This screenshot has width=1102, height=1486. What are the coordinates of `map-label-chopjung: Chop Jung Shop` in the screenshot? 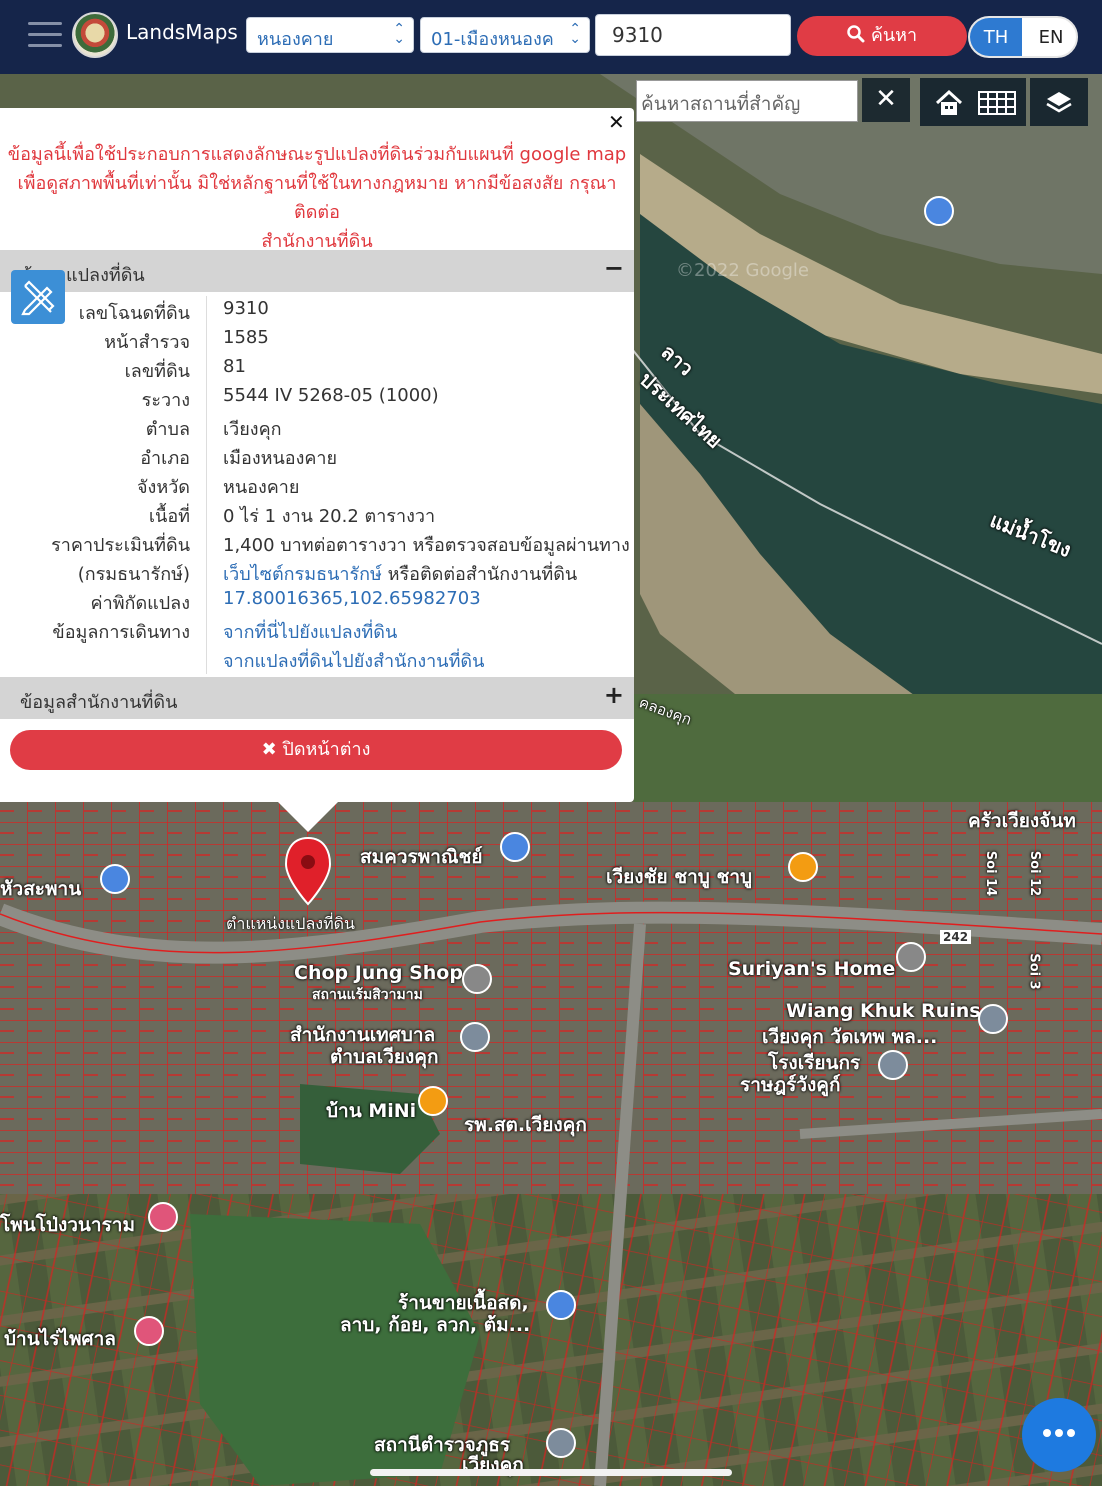 It's located at (378, 973).